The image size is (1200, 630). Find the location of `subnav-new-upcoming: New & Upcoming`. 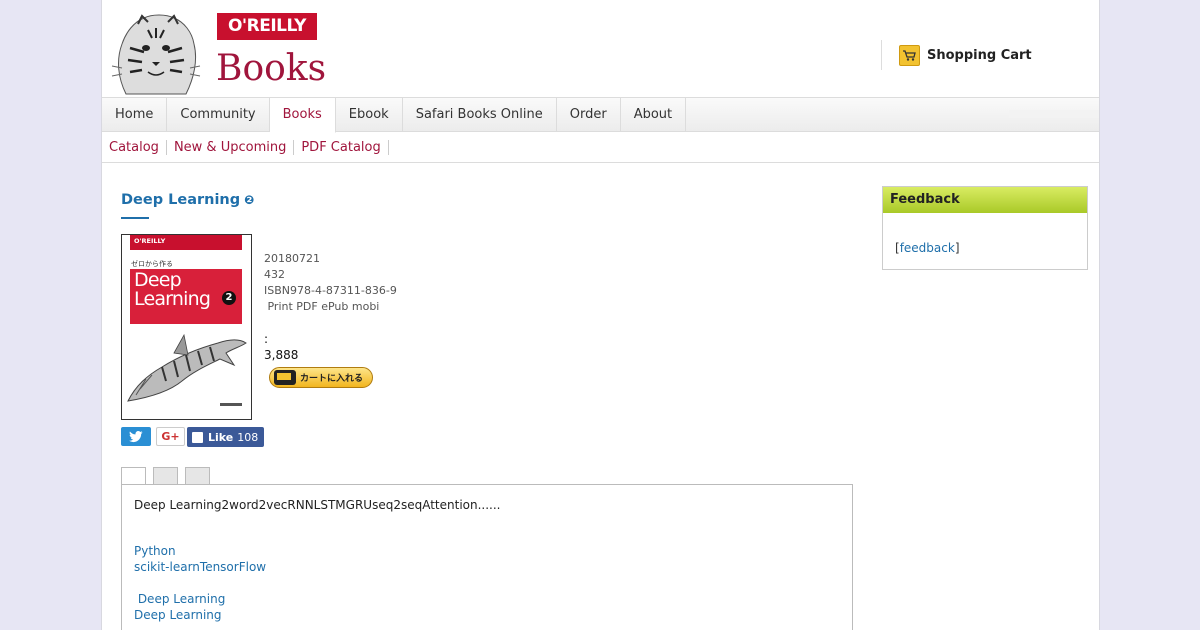

subnav-new-upcoming: New & Upcoming is located at coordinates (231, 147).